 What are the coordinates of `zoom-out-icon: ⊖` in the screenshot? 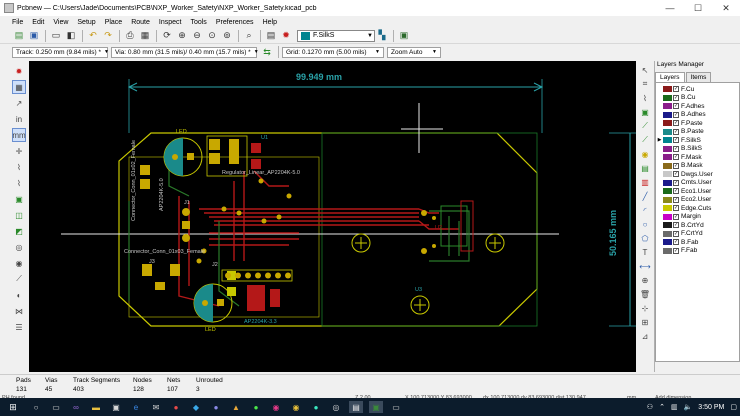 It's located at (197, 35).